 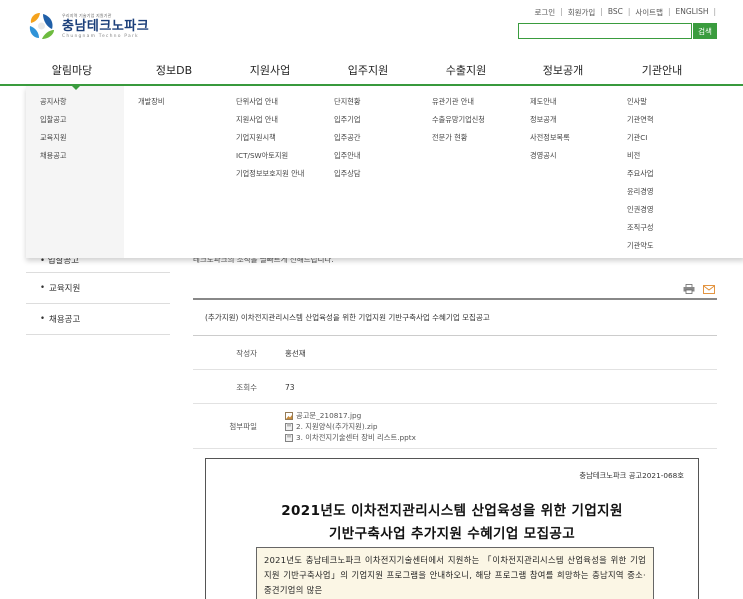 I want to click on submenu-education: 교육지원, so click(x=53, y=141).